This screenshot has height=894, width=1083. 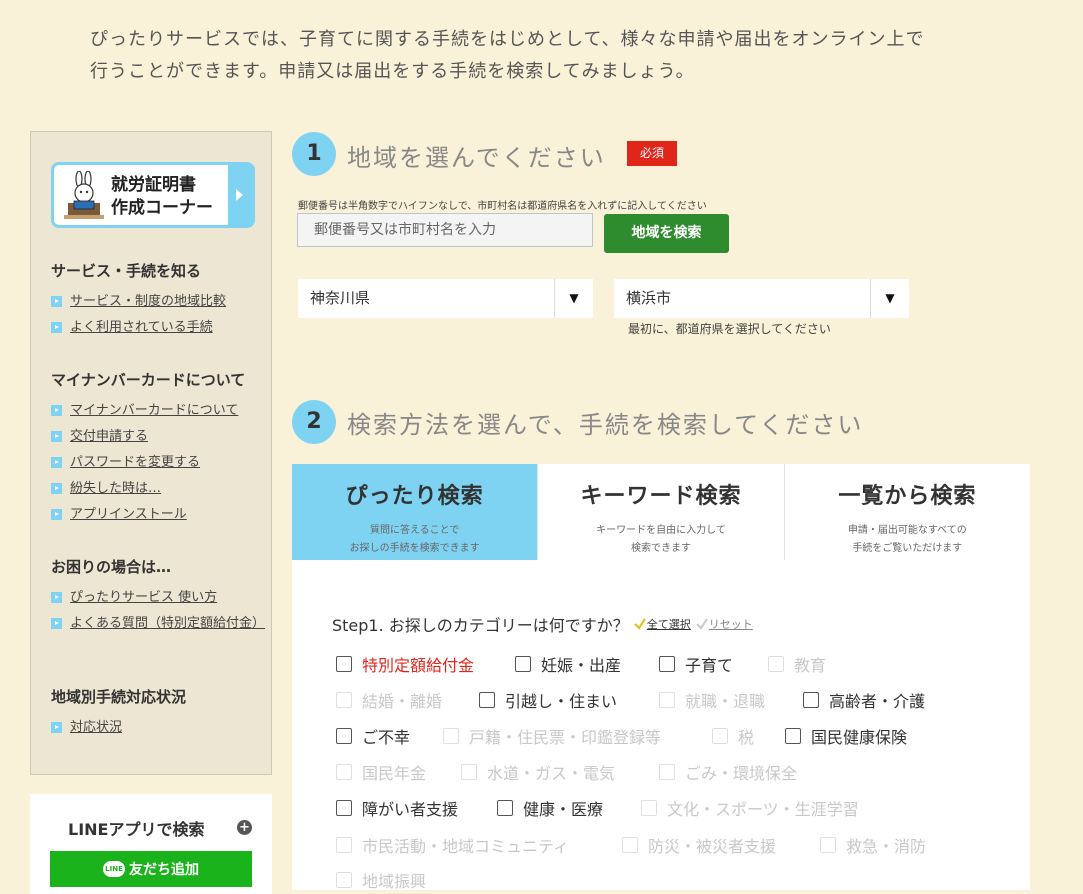 I want to click on line-search-box: LINEアプリで検索 + LINE 友だち追加, so click(x=151, y=844).